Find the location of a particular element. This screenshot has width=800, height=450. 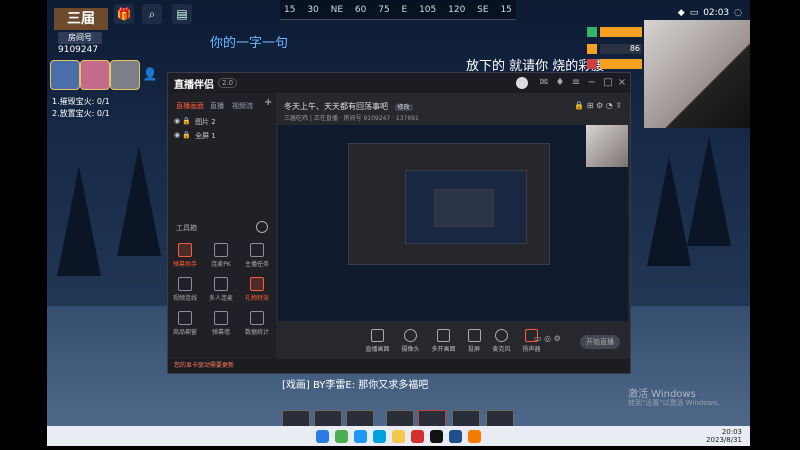

moon-icon is located at coordinates (592, 49).